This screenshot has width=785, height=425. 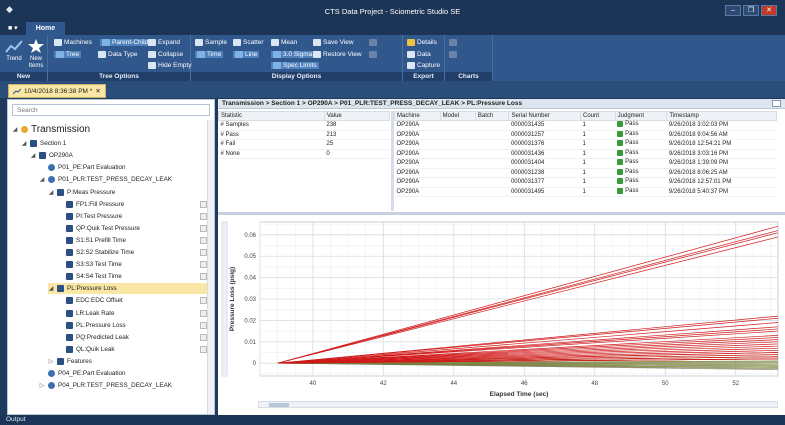 What do you see at coordinates (132, 313) in the screenshot?
I see `tree-node: LR:Leak Rate` at bounding box center [132, 313].